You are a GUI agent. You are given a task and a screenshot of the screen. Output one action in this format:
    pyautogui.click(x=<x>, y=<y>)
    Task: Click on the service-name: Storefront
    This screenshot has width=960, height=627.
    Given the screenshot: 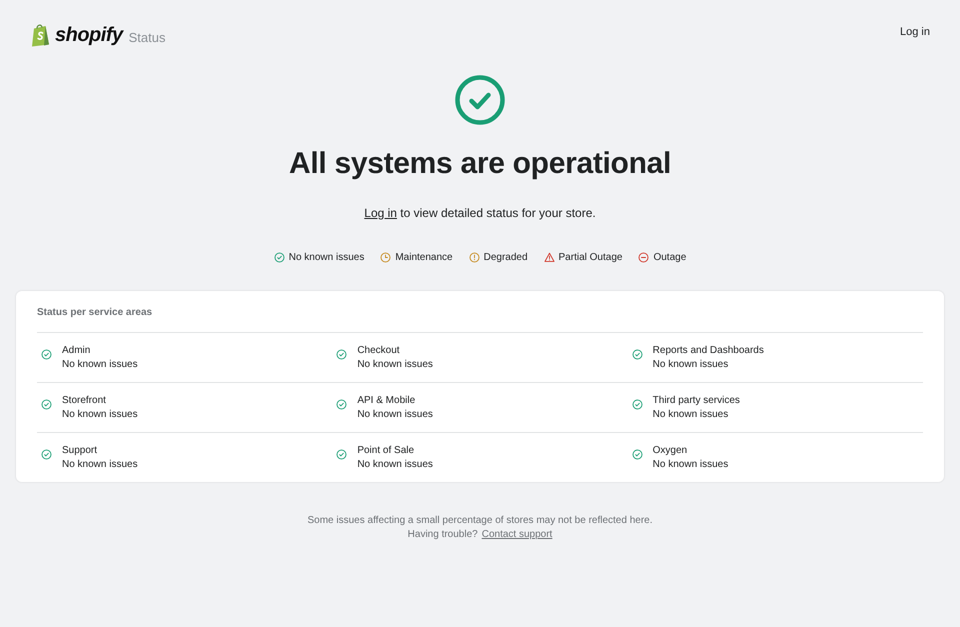 What is the action you would take?
    pyautogui.click(x=84, y=401)
    